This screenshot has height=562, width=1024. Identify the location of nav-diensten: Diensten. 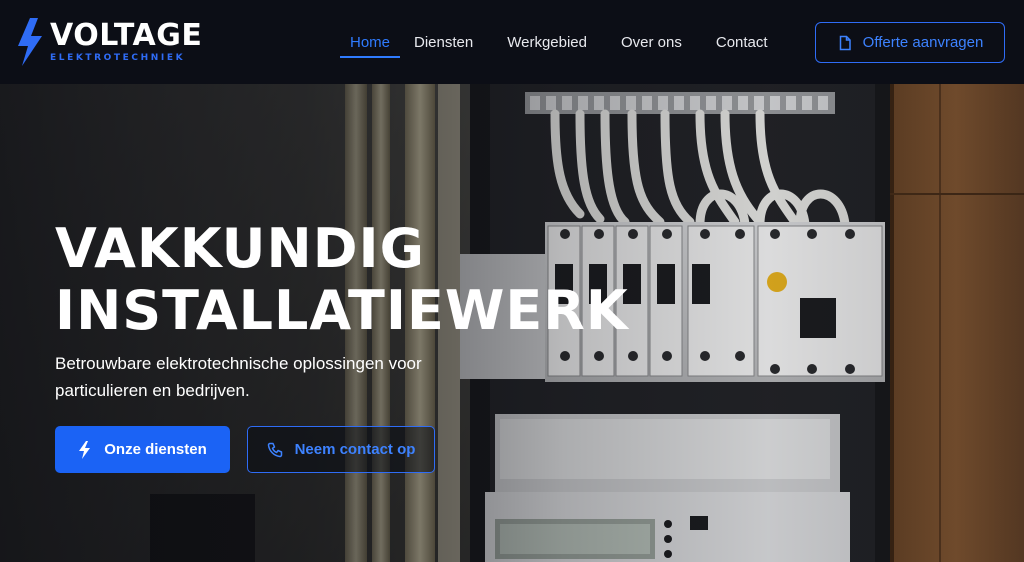
(443, 42).